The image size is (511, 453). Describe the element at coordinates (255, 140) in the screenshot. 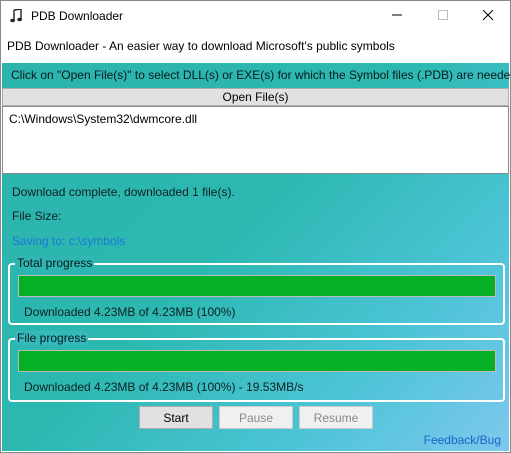

I see `file-list: C:\Windows\System32\dwmcore.dll` at that location.